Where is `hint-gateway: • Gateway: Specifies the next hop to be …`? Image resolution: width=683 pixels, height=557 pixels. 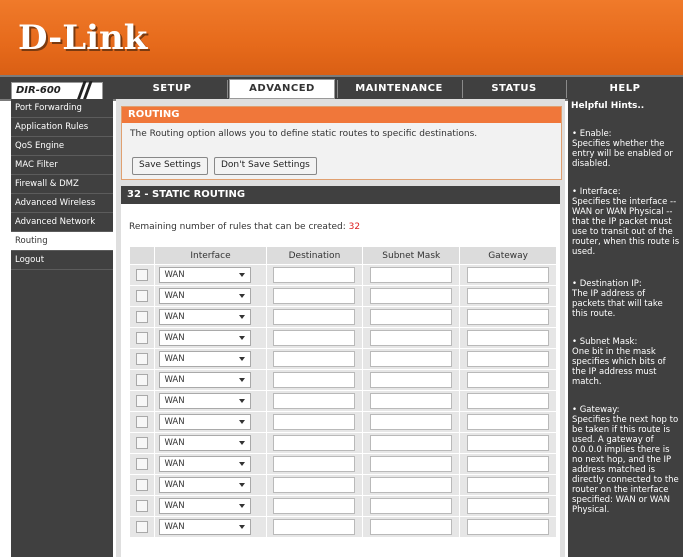
hint-gateway: • Gateway: Specifies the next hop to be … is located at coordinates (625, 460).